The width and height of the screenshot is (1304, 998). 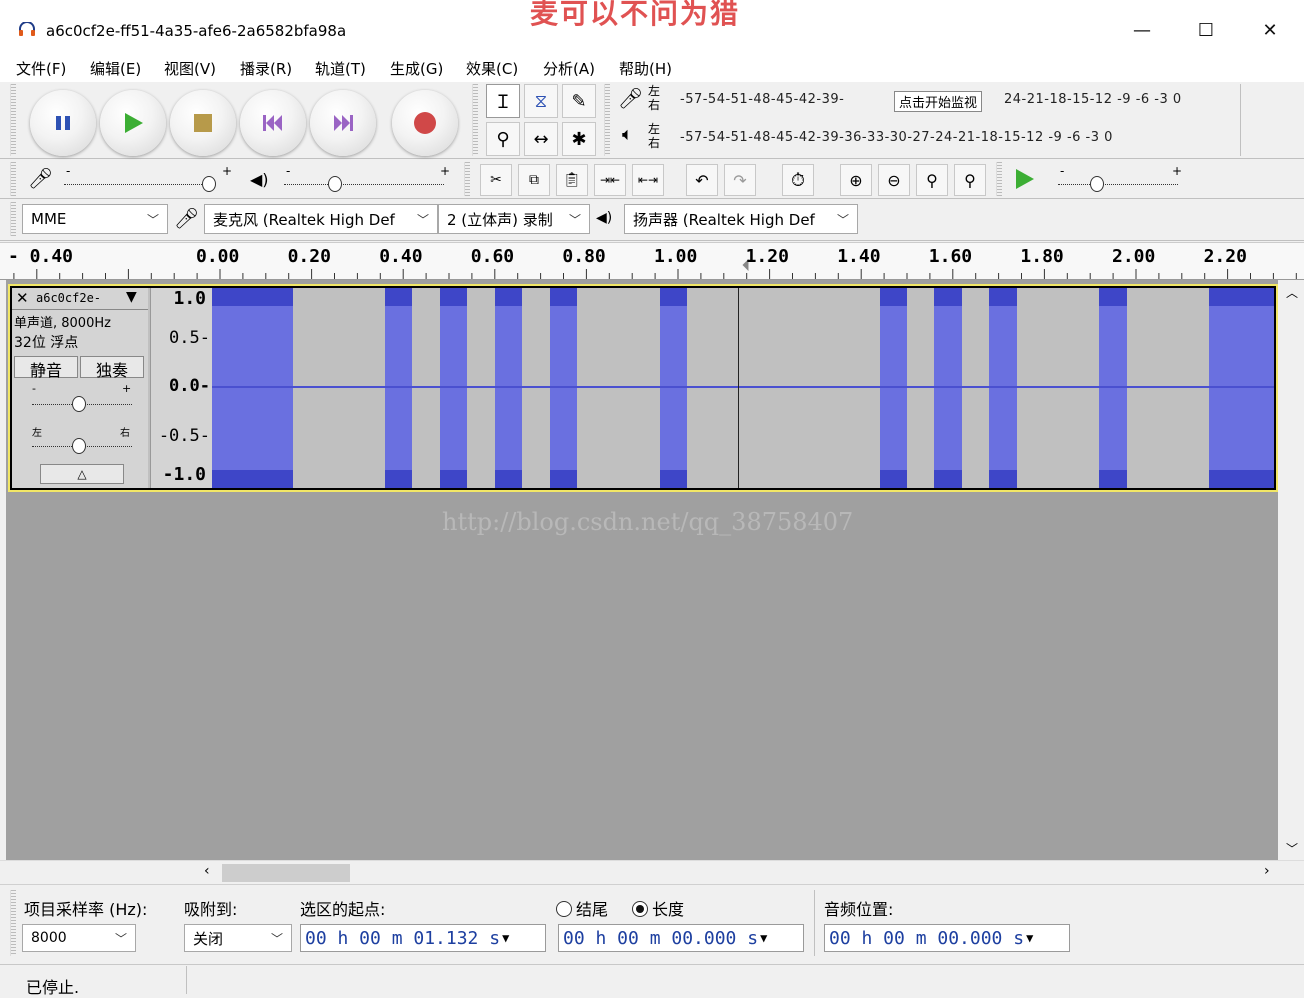 I want to click on audio-position-time: 00 h 00 m 00.000 s ▼, so click(x=947, y=938).